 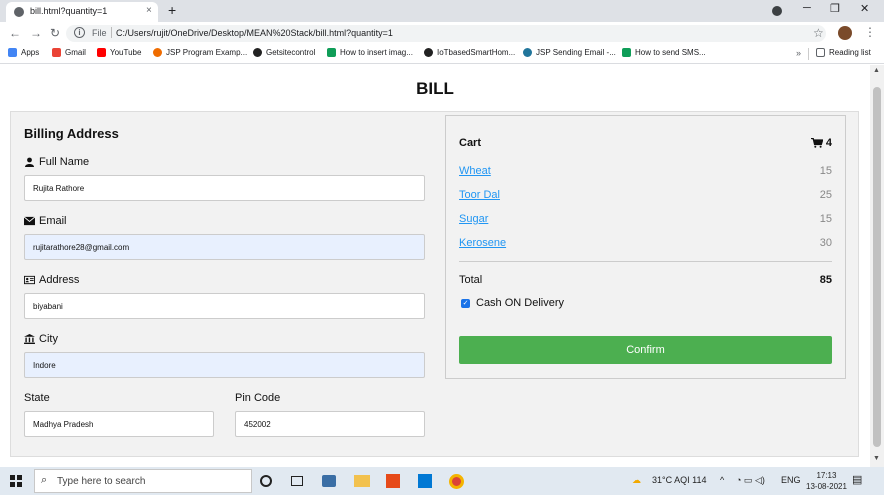 I want to click on browser-tab: bill.html?quantity=1 ×, so click(x=82, y=12).